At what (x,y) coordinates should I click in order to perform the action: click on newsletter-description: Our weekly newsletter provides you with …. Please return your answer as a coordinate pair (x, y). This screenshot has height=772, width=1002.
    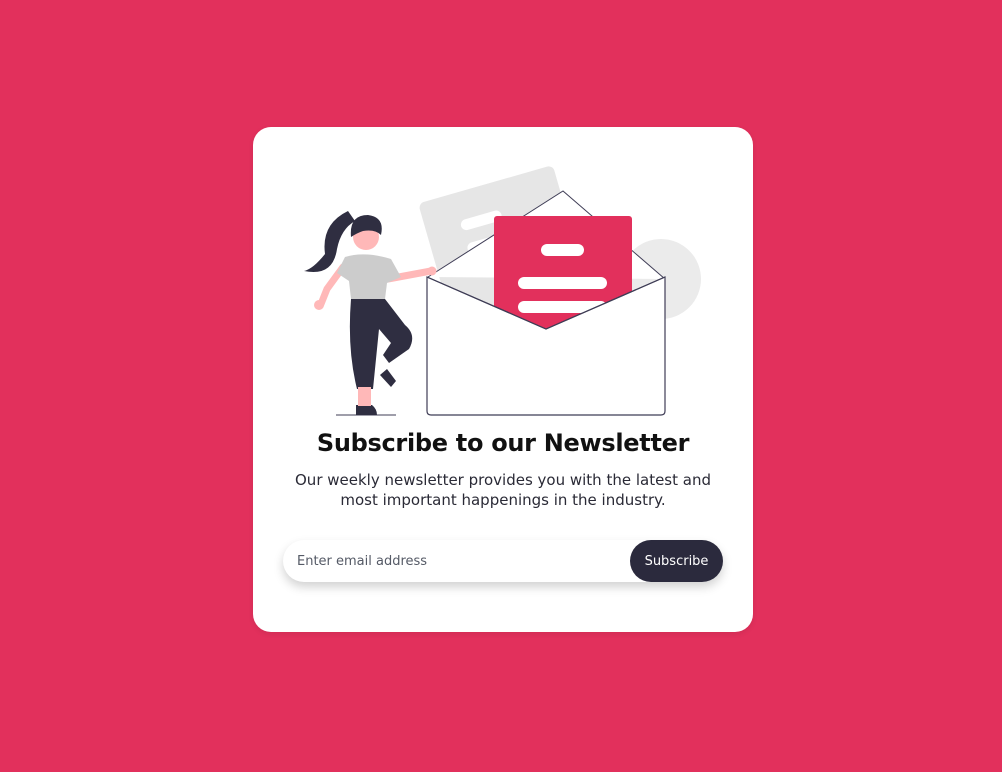
    Looking at the image, I should click on (503, 490).